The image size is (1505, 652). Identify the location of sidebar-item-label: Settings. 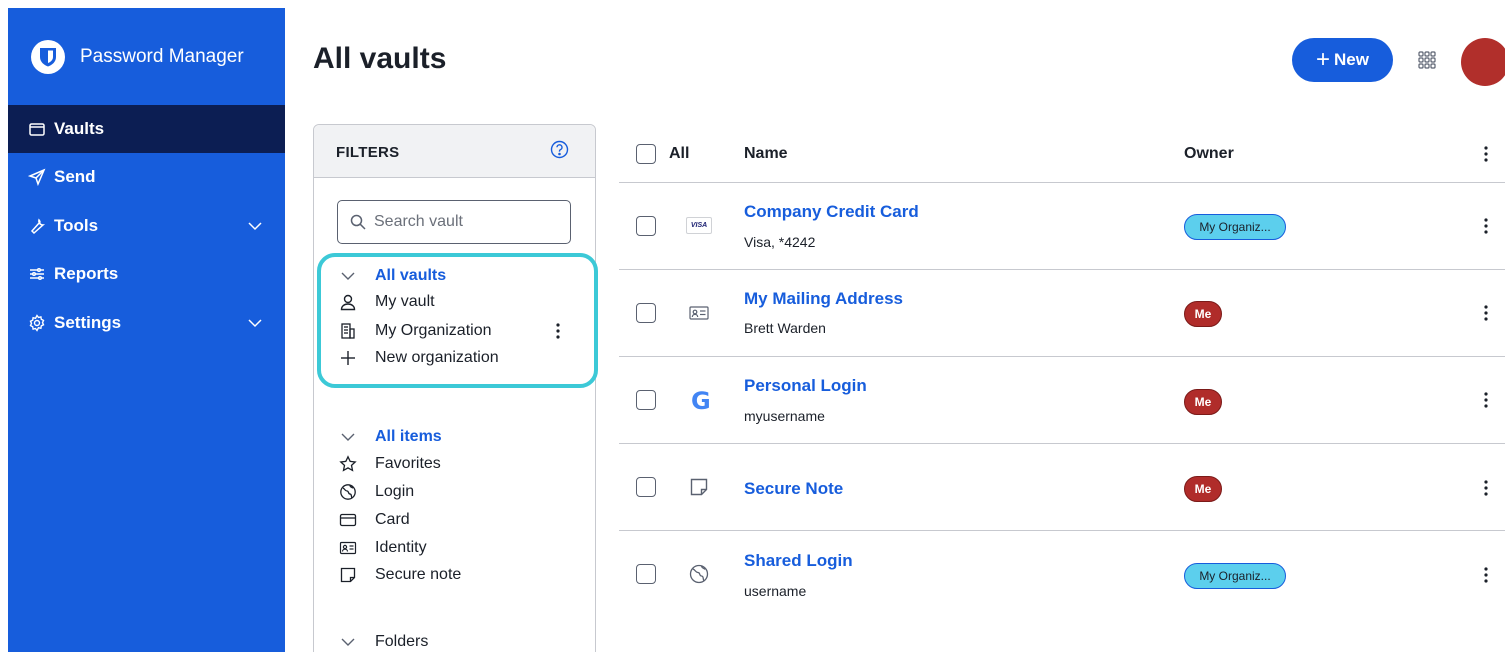
(88, 322).